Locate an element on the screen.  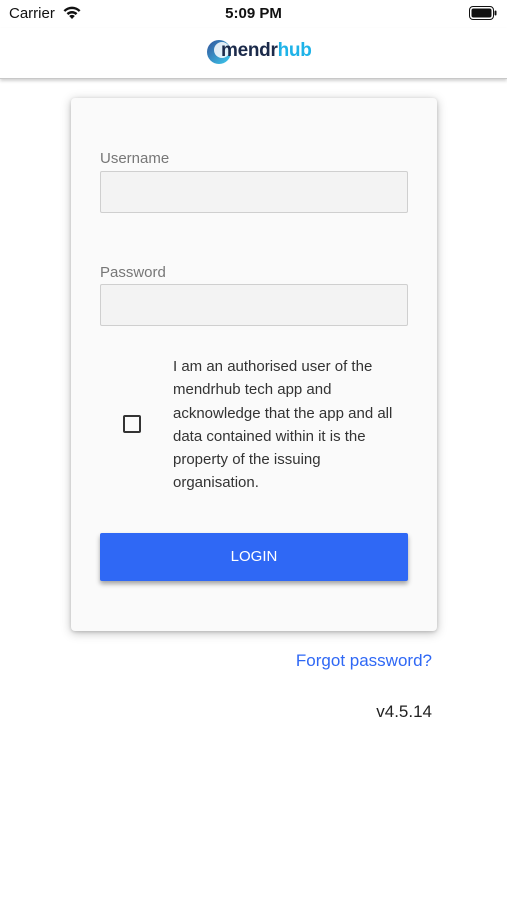
forgot-password-link: Forgot password? is located at coordinates (364, 661).